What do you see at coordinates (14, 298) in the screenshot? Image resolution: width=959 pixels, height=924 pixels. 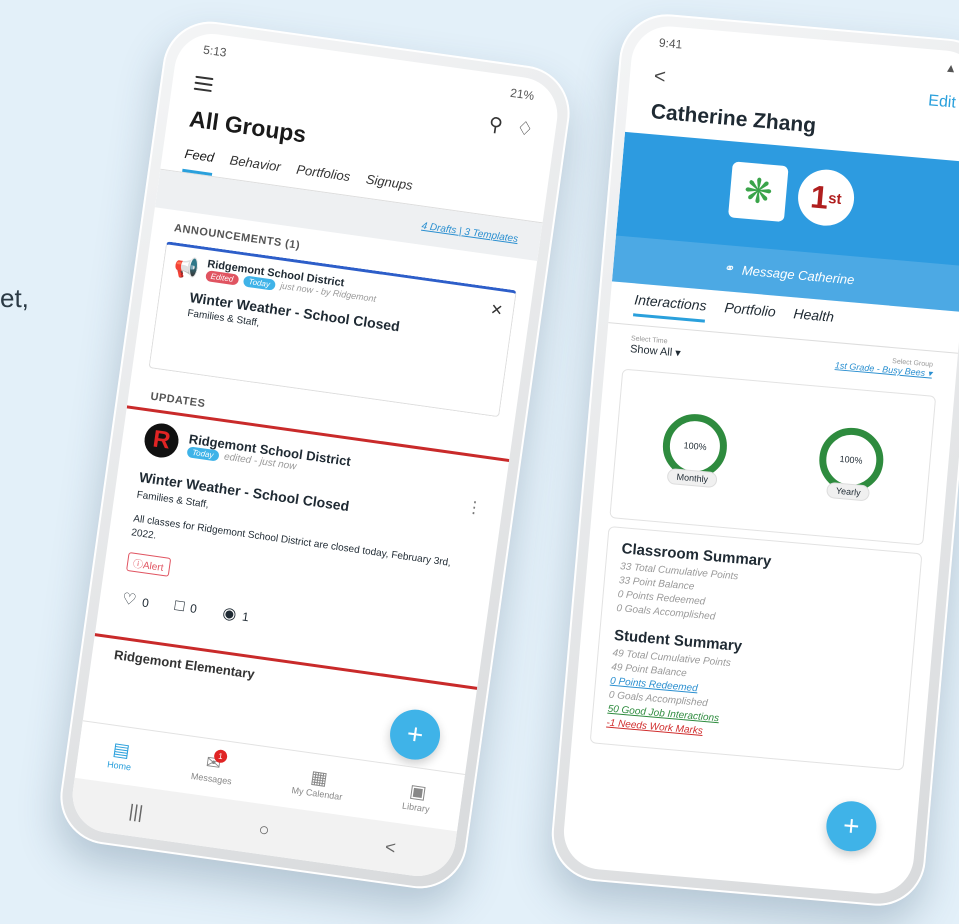 I see `side-text: et,` at bounding box center [14, 298].